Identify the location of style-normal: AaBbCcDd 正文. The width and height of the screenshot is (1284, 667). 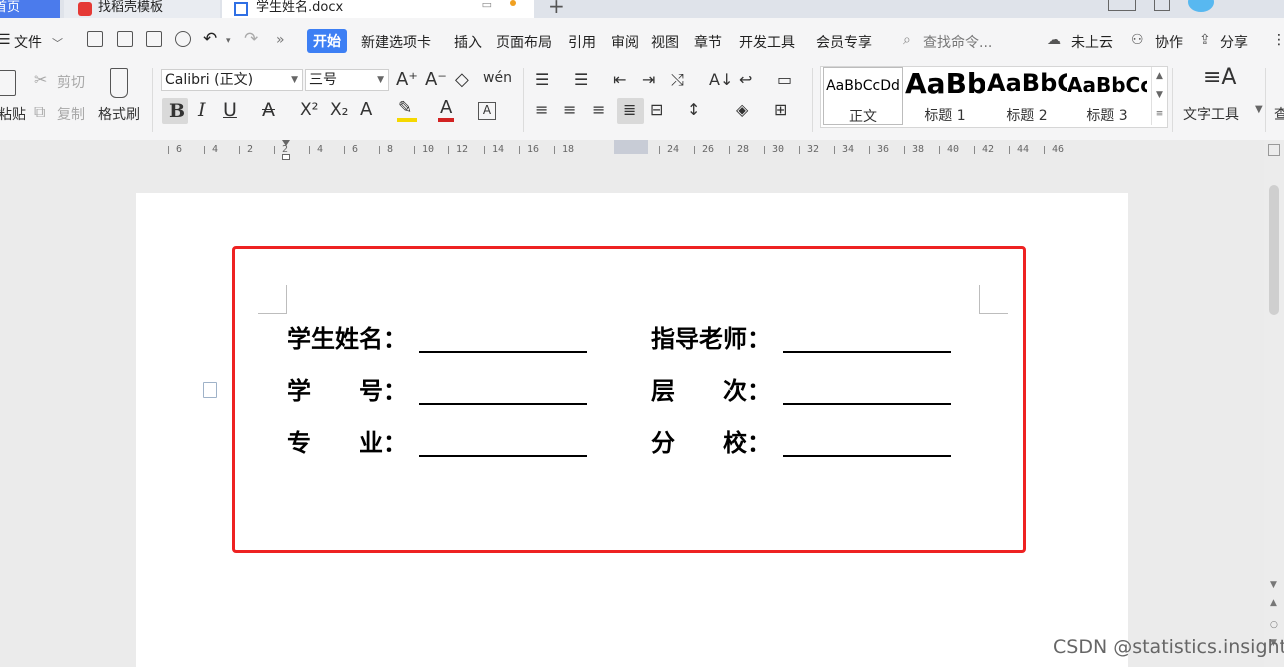
(863, 96).